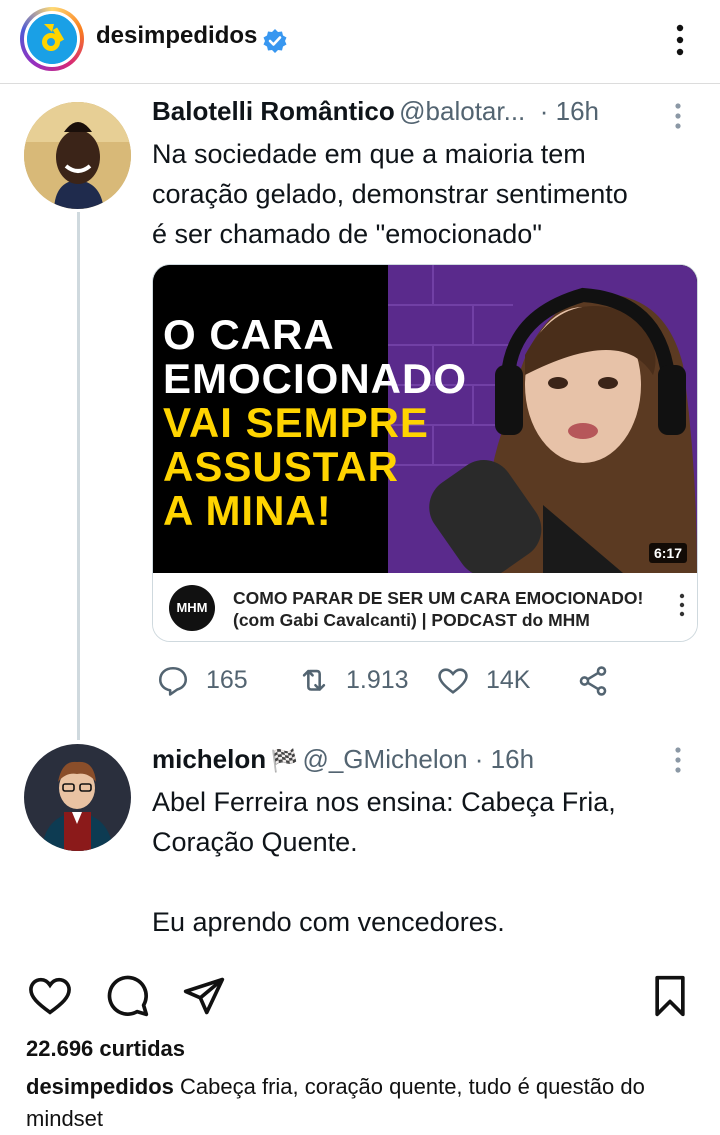 The image size is (720, 1135). Describe the element at coordinates (418, 759) in the screenshot. I see `tweet2-handle: @_GMichelon · 16h` at that location.